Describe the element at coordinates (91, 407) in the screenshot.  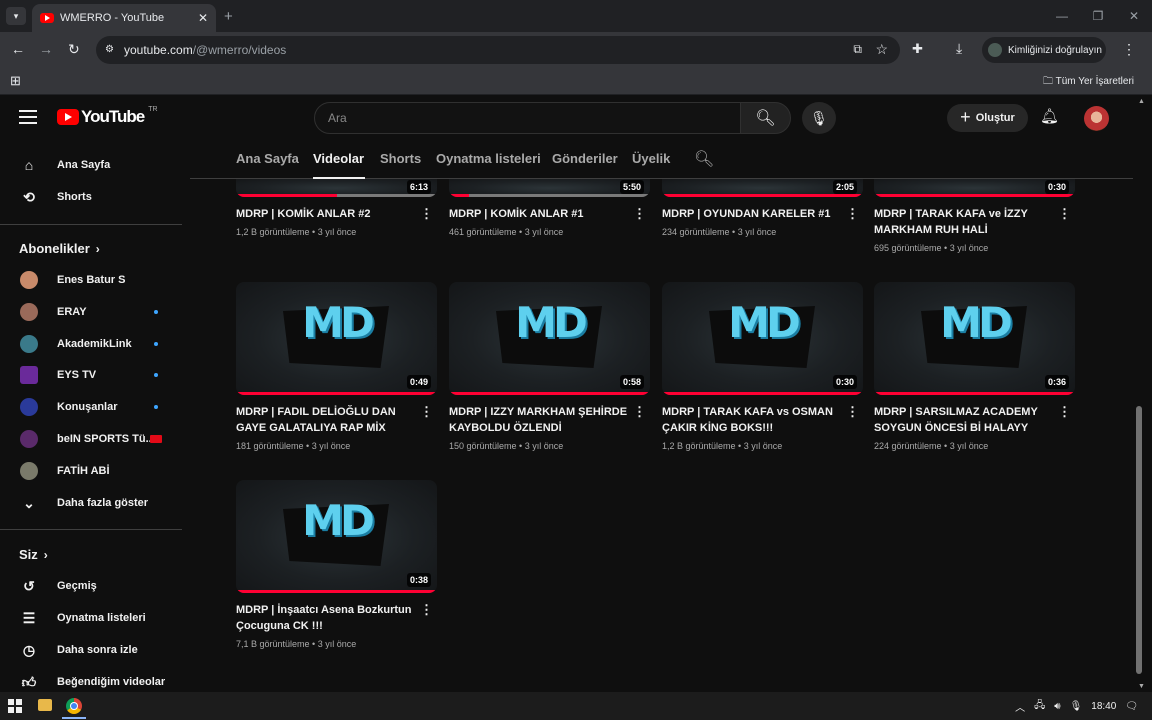
I see `sidebar-item-subscription: Konuşanlar` at that location.